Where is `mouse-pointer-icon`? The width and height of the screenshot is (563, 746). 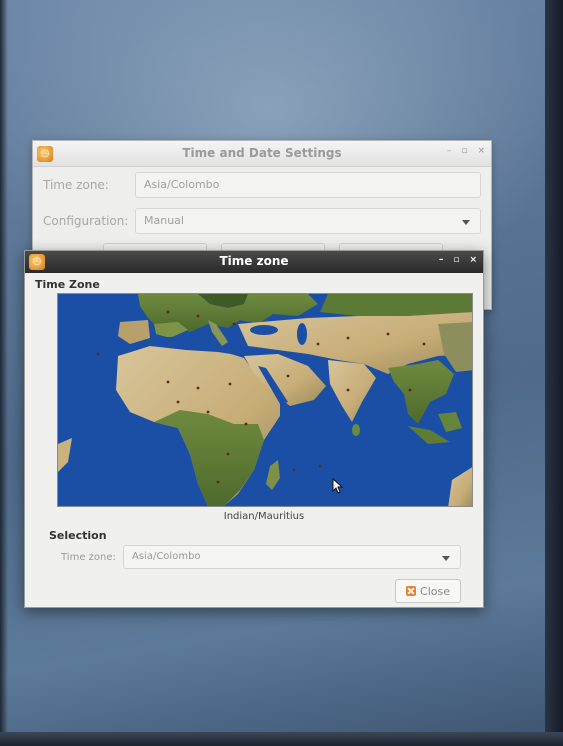 mouse-pointer-icon is located at coordinates (338, 486).